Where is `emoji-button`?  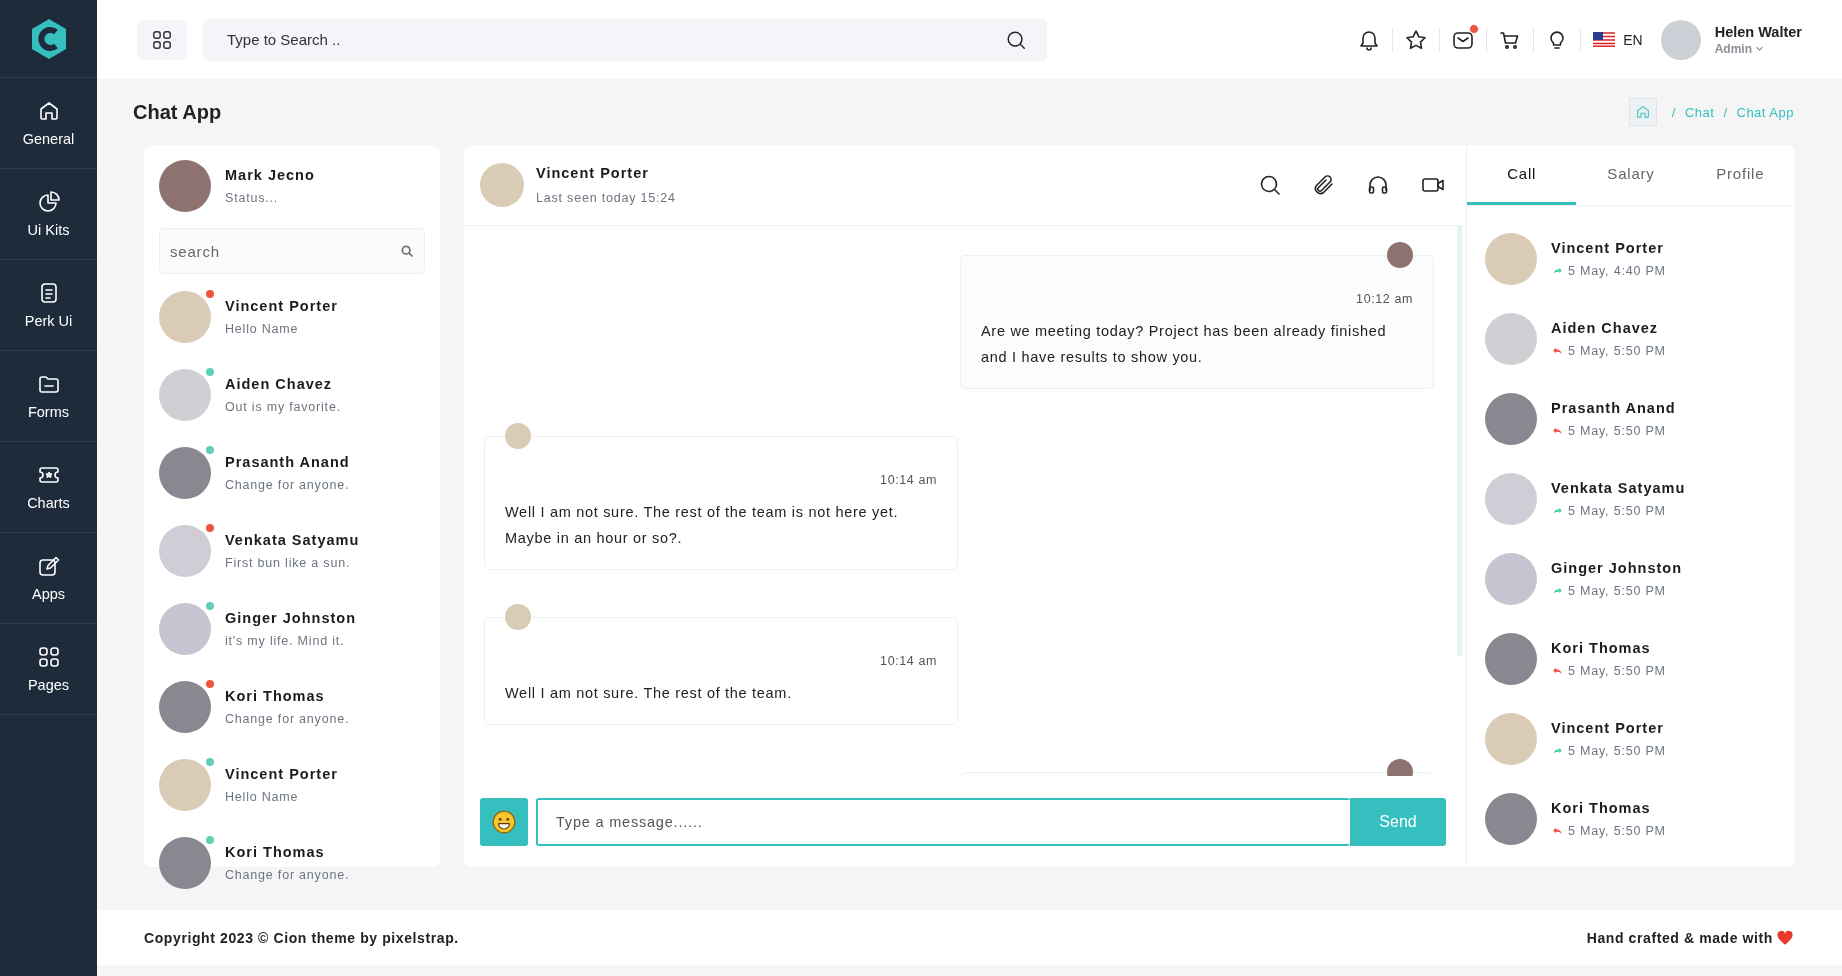 emoji-button is located at coordinates (504, 821).